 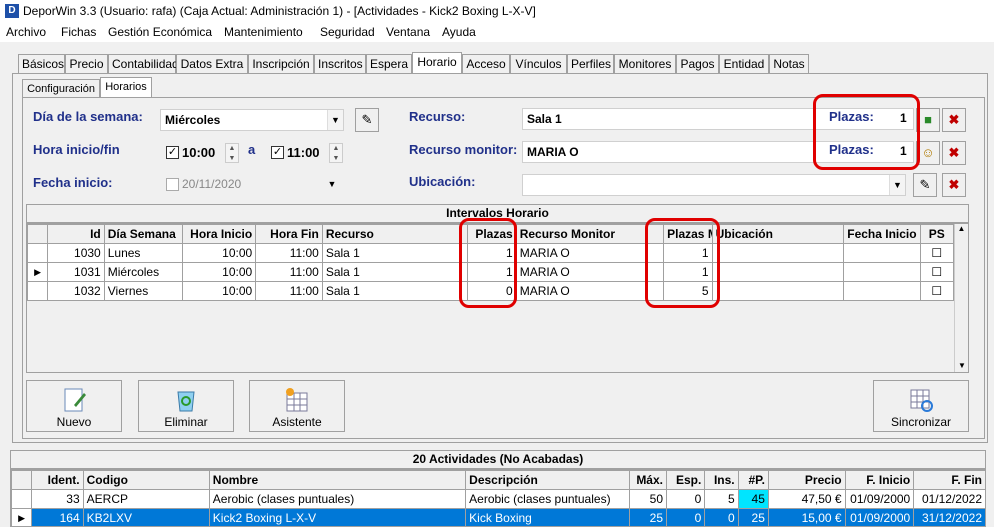 I want to click on col-descripcion: Descripción, so click(x=547, y=480).